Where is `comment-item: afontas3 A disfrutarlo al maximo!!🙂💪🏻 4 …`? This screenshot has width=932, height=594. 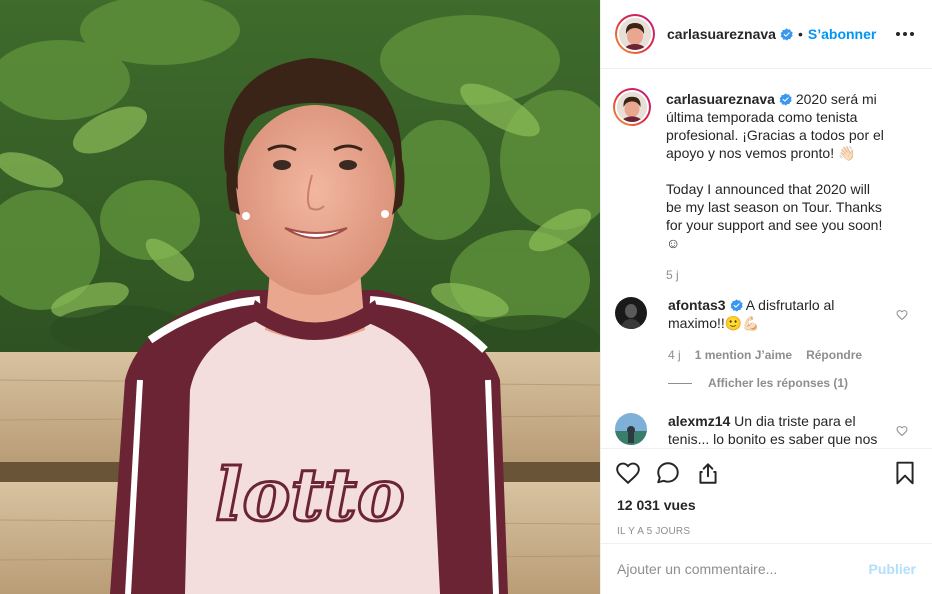
comment-item: afontas3 A disfrutarlo al maximo!!🙂💪🏻 4 … is located at coordinates (765, 330).